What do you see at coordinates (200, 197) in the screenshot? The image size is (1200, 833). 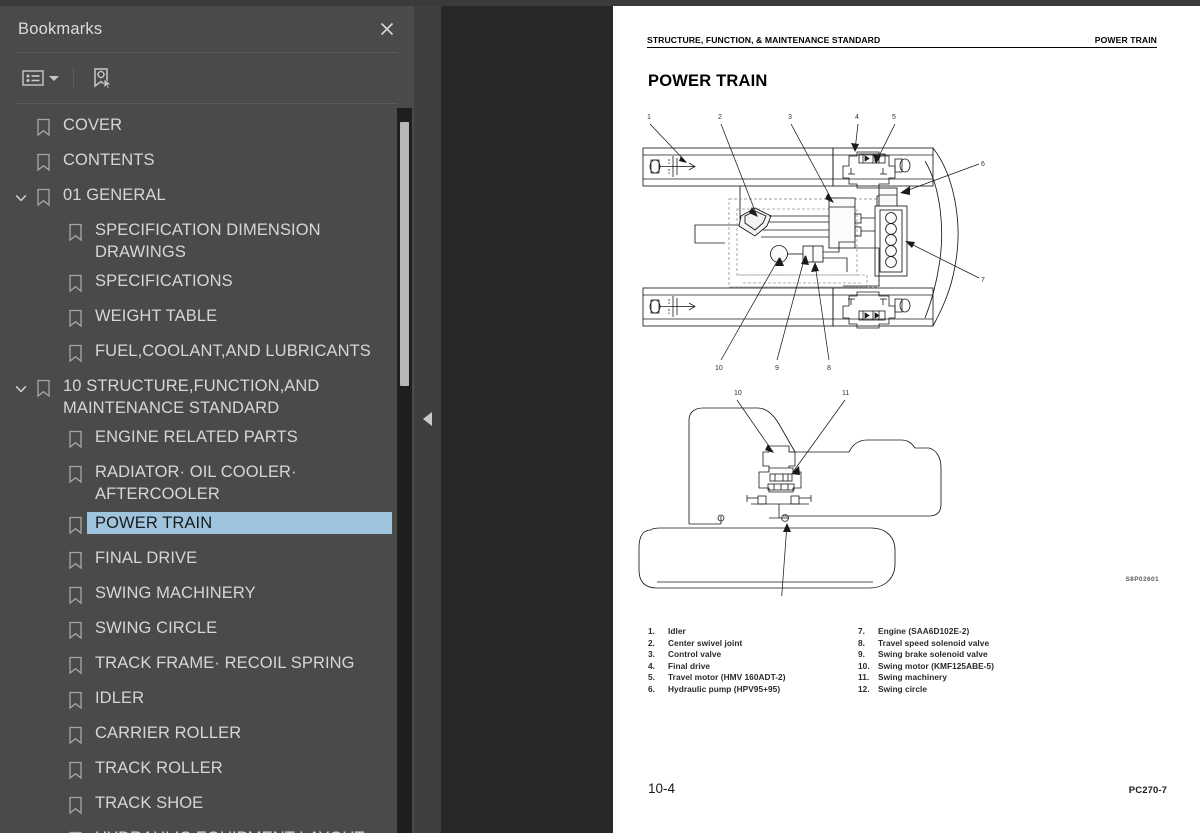 I see `bookmark-item: 01 GENERAL` at bounding box center [200, 197].